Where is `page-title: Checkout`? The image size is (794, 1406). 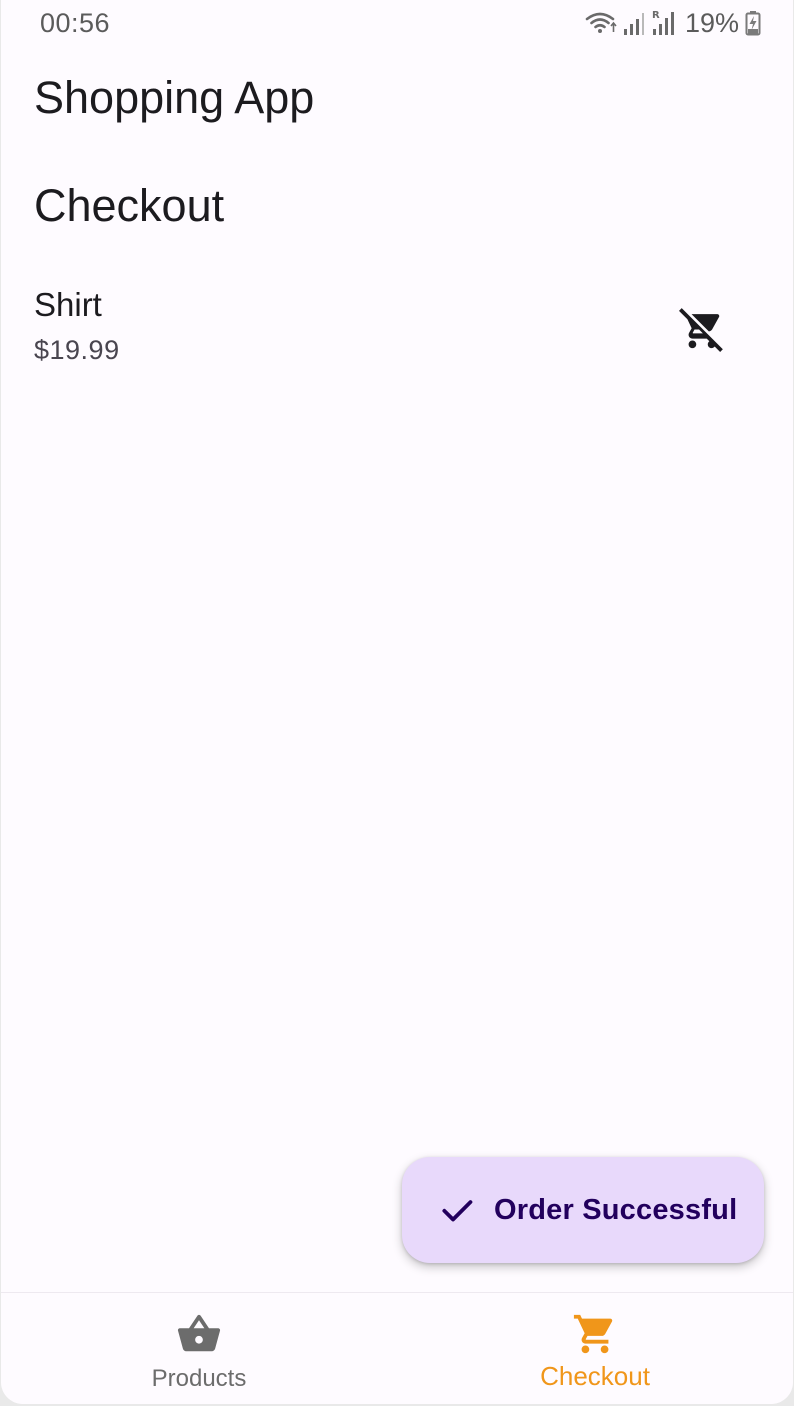
page-title: Checkout is located at coordinates (129, 205).